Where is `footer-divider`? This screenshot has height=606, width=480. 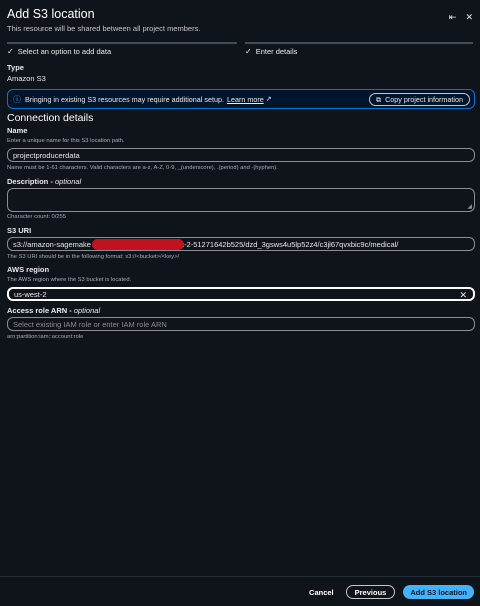
footer-divider is located at coordinates (240, 576).